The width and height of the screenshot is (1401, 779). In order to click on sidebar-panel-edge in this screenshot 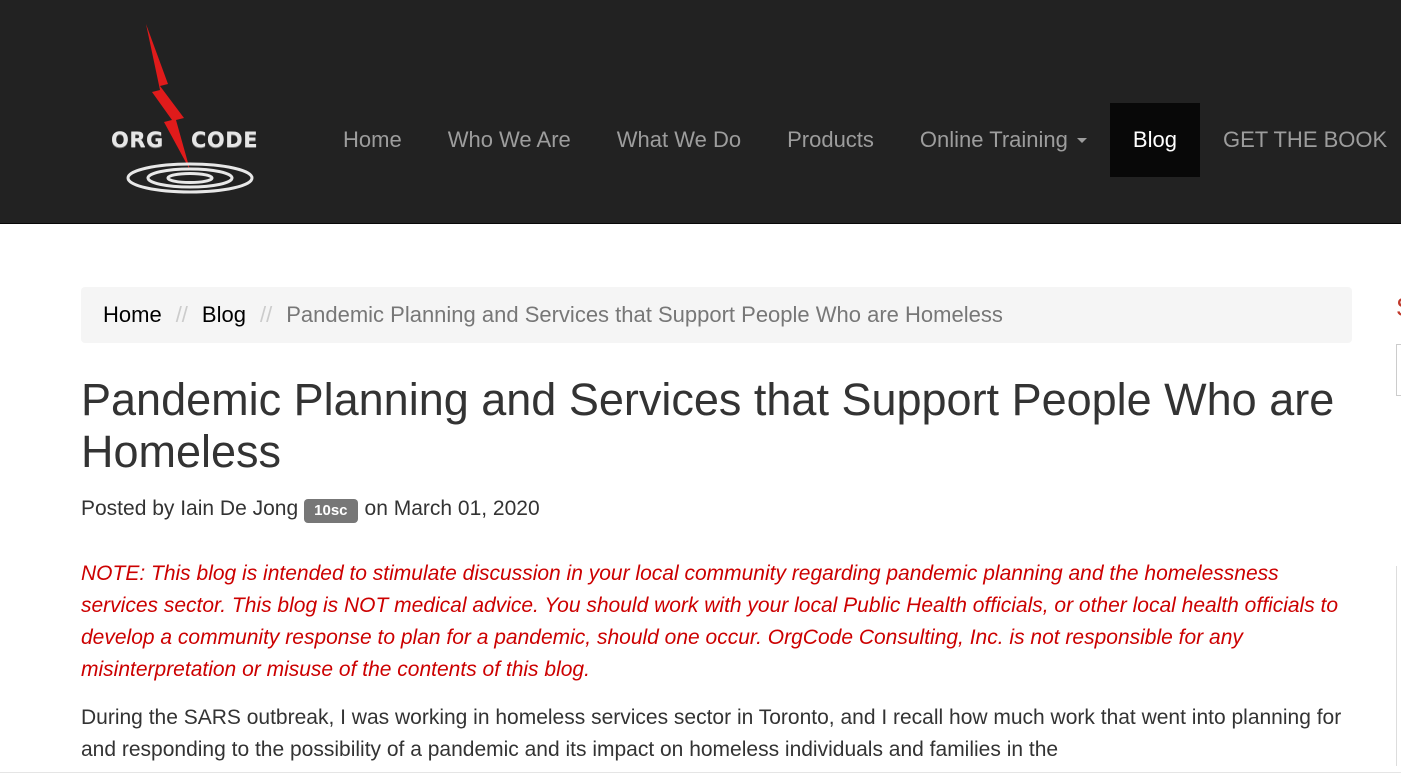, I will do `click(1398, 666)`.